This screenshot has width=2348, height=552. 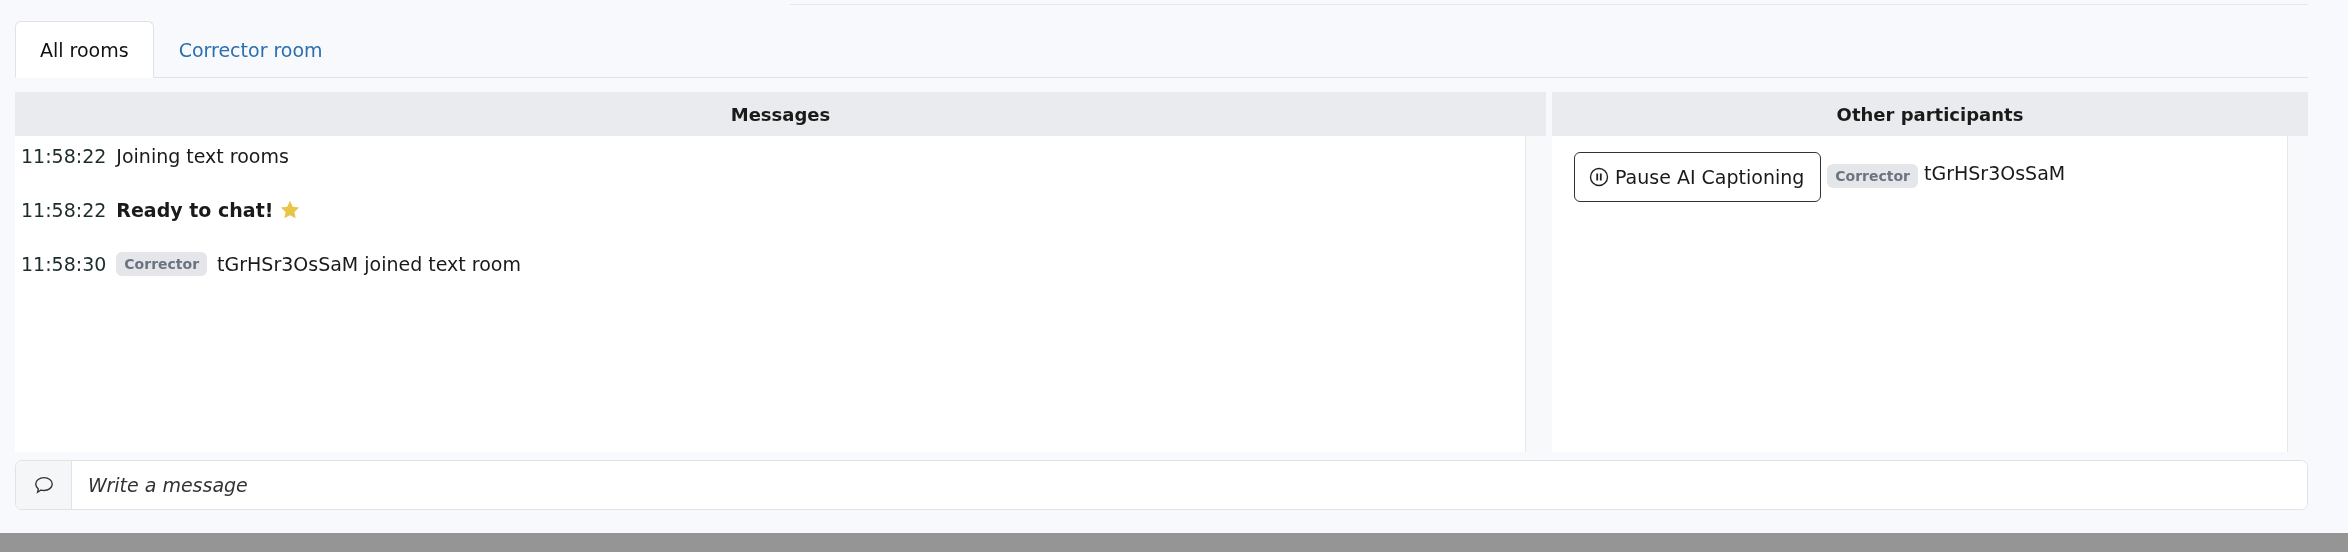 What do you see at coordinates (202, 156) in the screenshot?
I see `message-text: Joining text rooms` at bounding box center [202, 156].